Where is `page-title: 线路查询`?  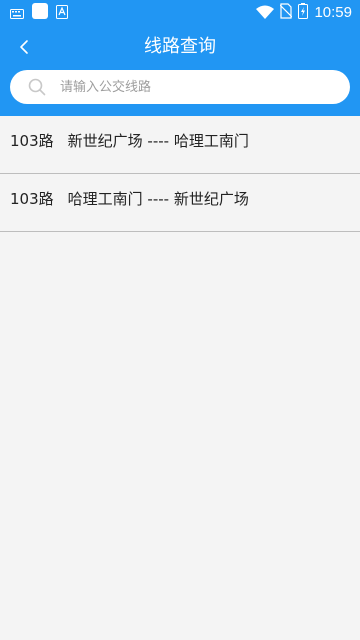 page-title: 线路查询 is located at coordinates (180, 46).